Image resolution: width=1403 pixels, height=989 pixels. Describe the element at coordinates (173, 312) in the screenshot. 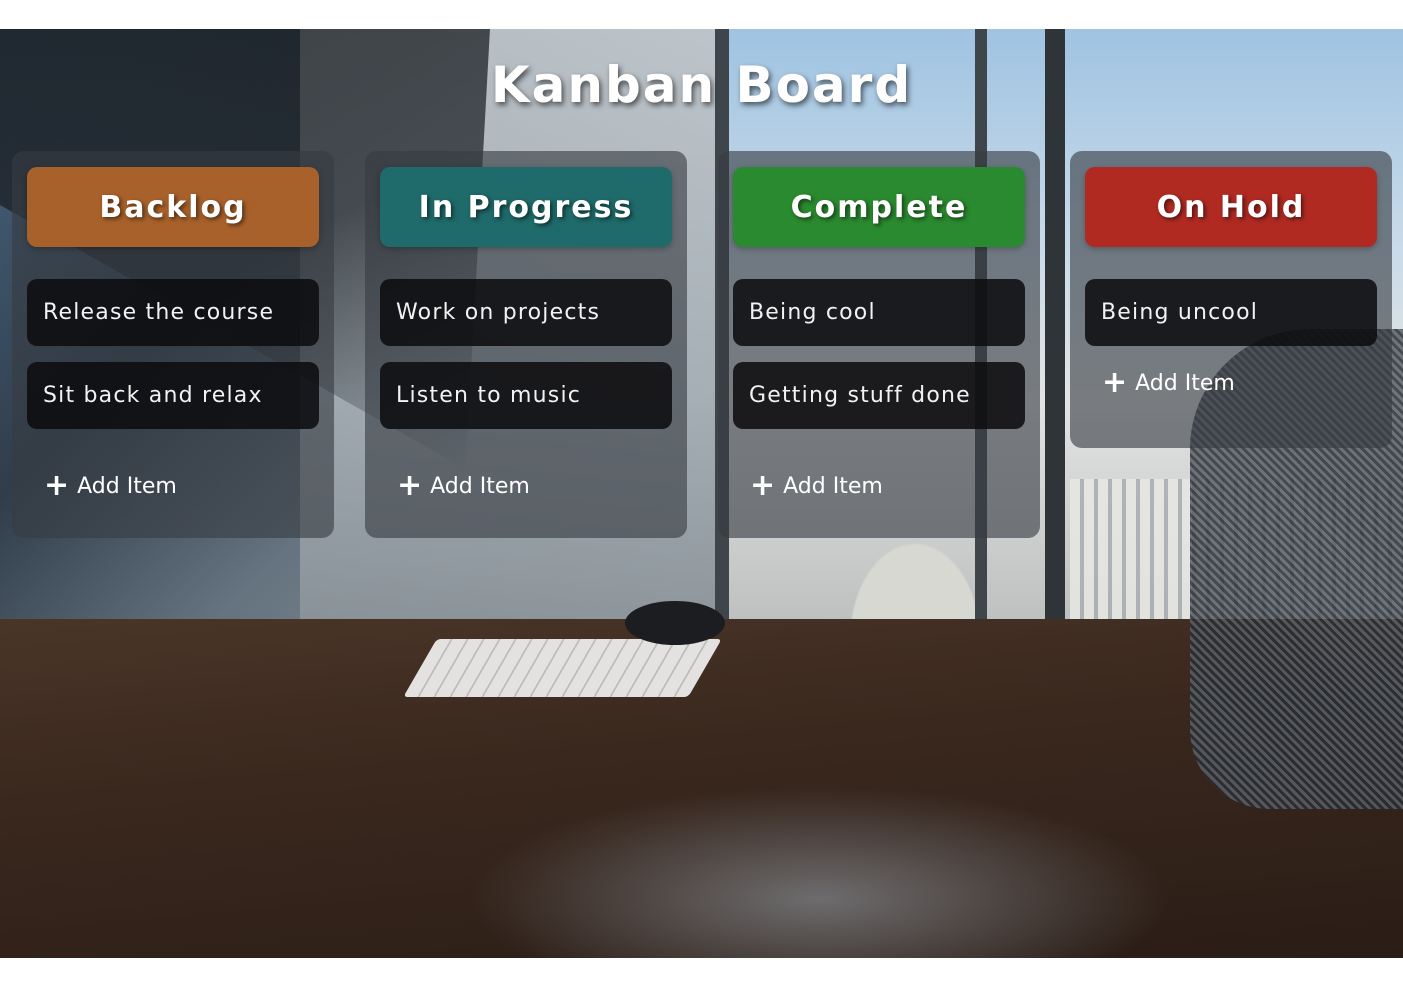

I see `list-item: Release the course` at that location.